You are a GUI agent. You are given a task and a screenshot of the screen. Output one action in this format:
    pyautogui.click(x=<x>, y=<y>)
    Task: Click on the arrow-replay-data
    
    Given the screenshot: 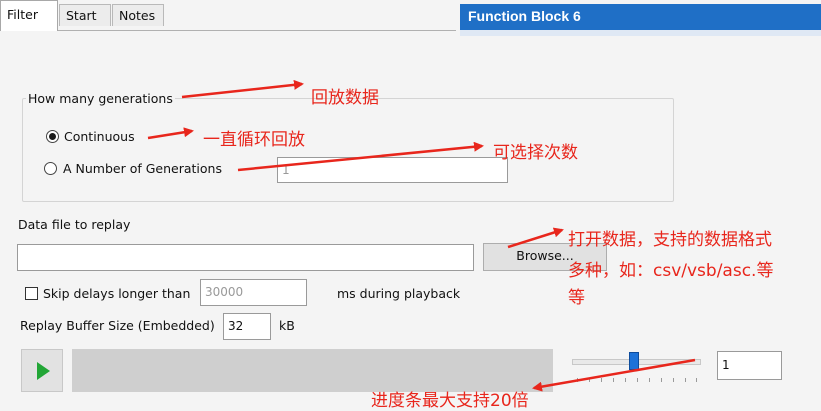 What is the action you would take?
    pyautogui.click(x=242, y=89)
    